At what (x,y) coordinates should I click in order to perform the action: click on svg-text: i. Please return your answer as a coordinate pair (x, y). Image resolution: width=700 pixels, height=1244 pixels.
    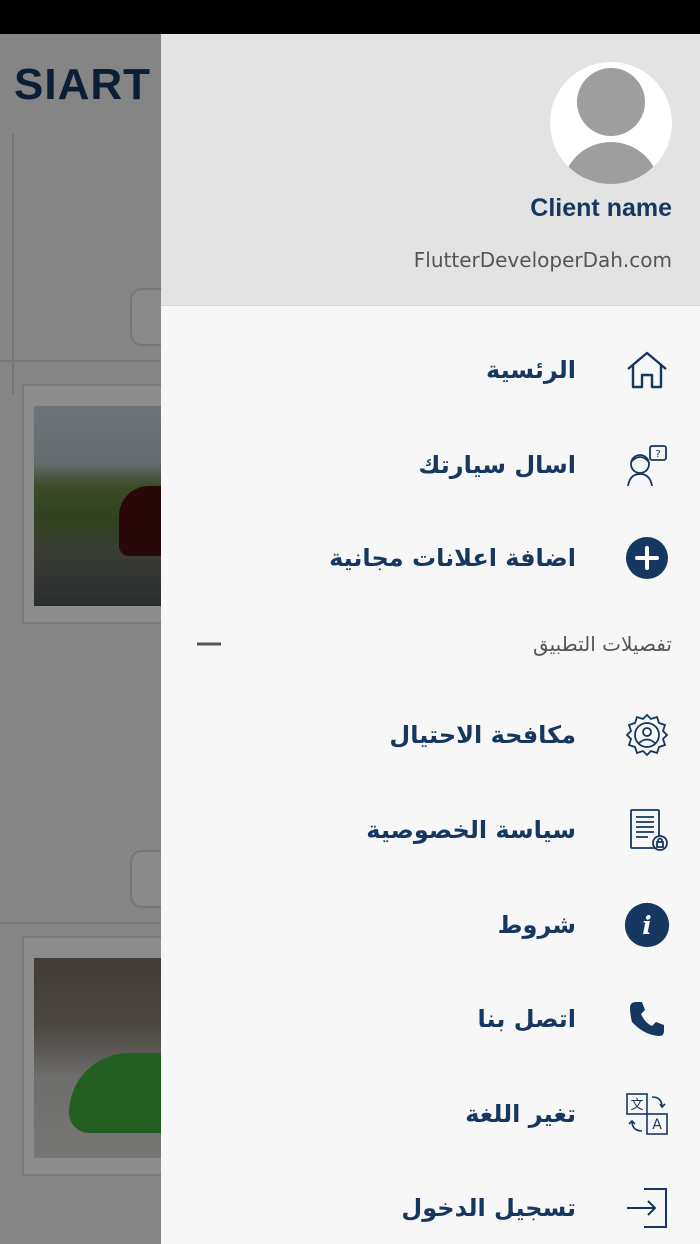
    Looking at the image, I should click on (646, 925).